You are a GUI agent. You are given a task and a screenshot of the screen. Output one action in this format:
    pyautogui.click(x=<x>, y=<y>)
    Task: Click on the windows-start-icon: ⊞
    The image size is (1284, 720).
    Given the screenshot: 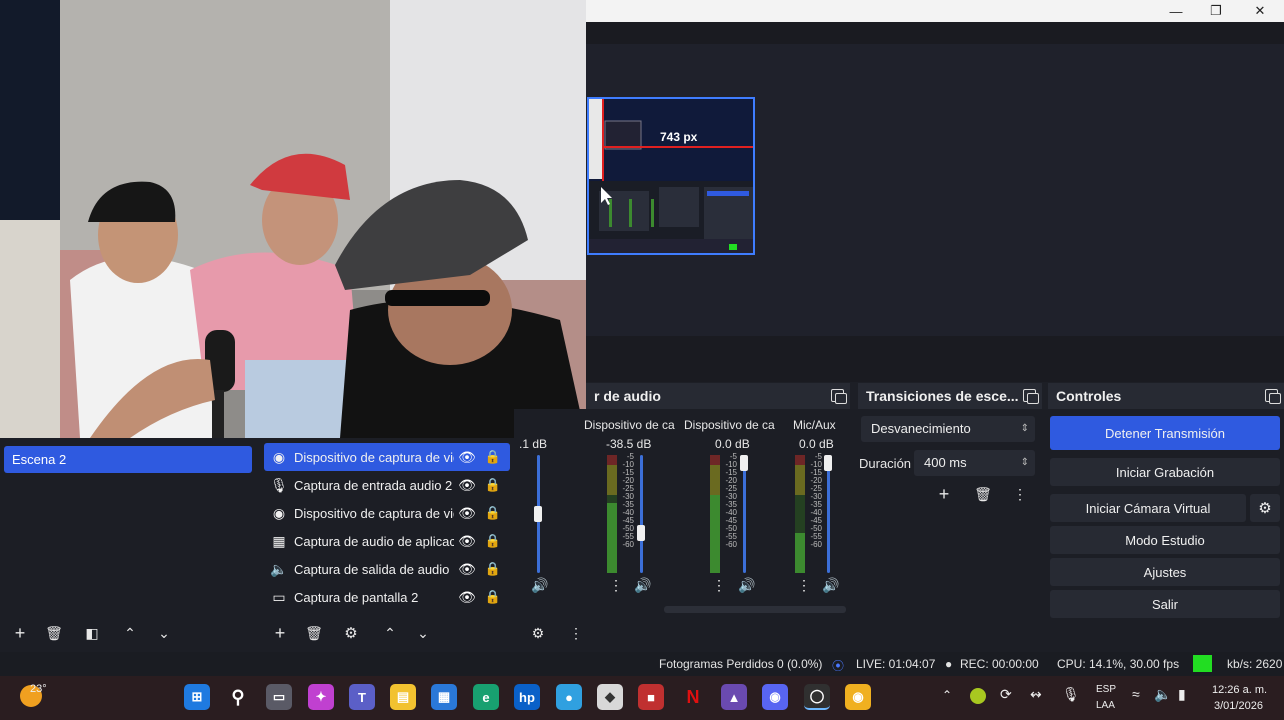 What is the action you would take?
    pyautogui.click(x=197, y=697)
    